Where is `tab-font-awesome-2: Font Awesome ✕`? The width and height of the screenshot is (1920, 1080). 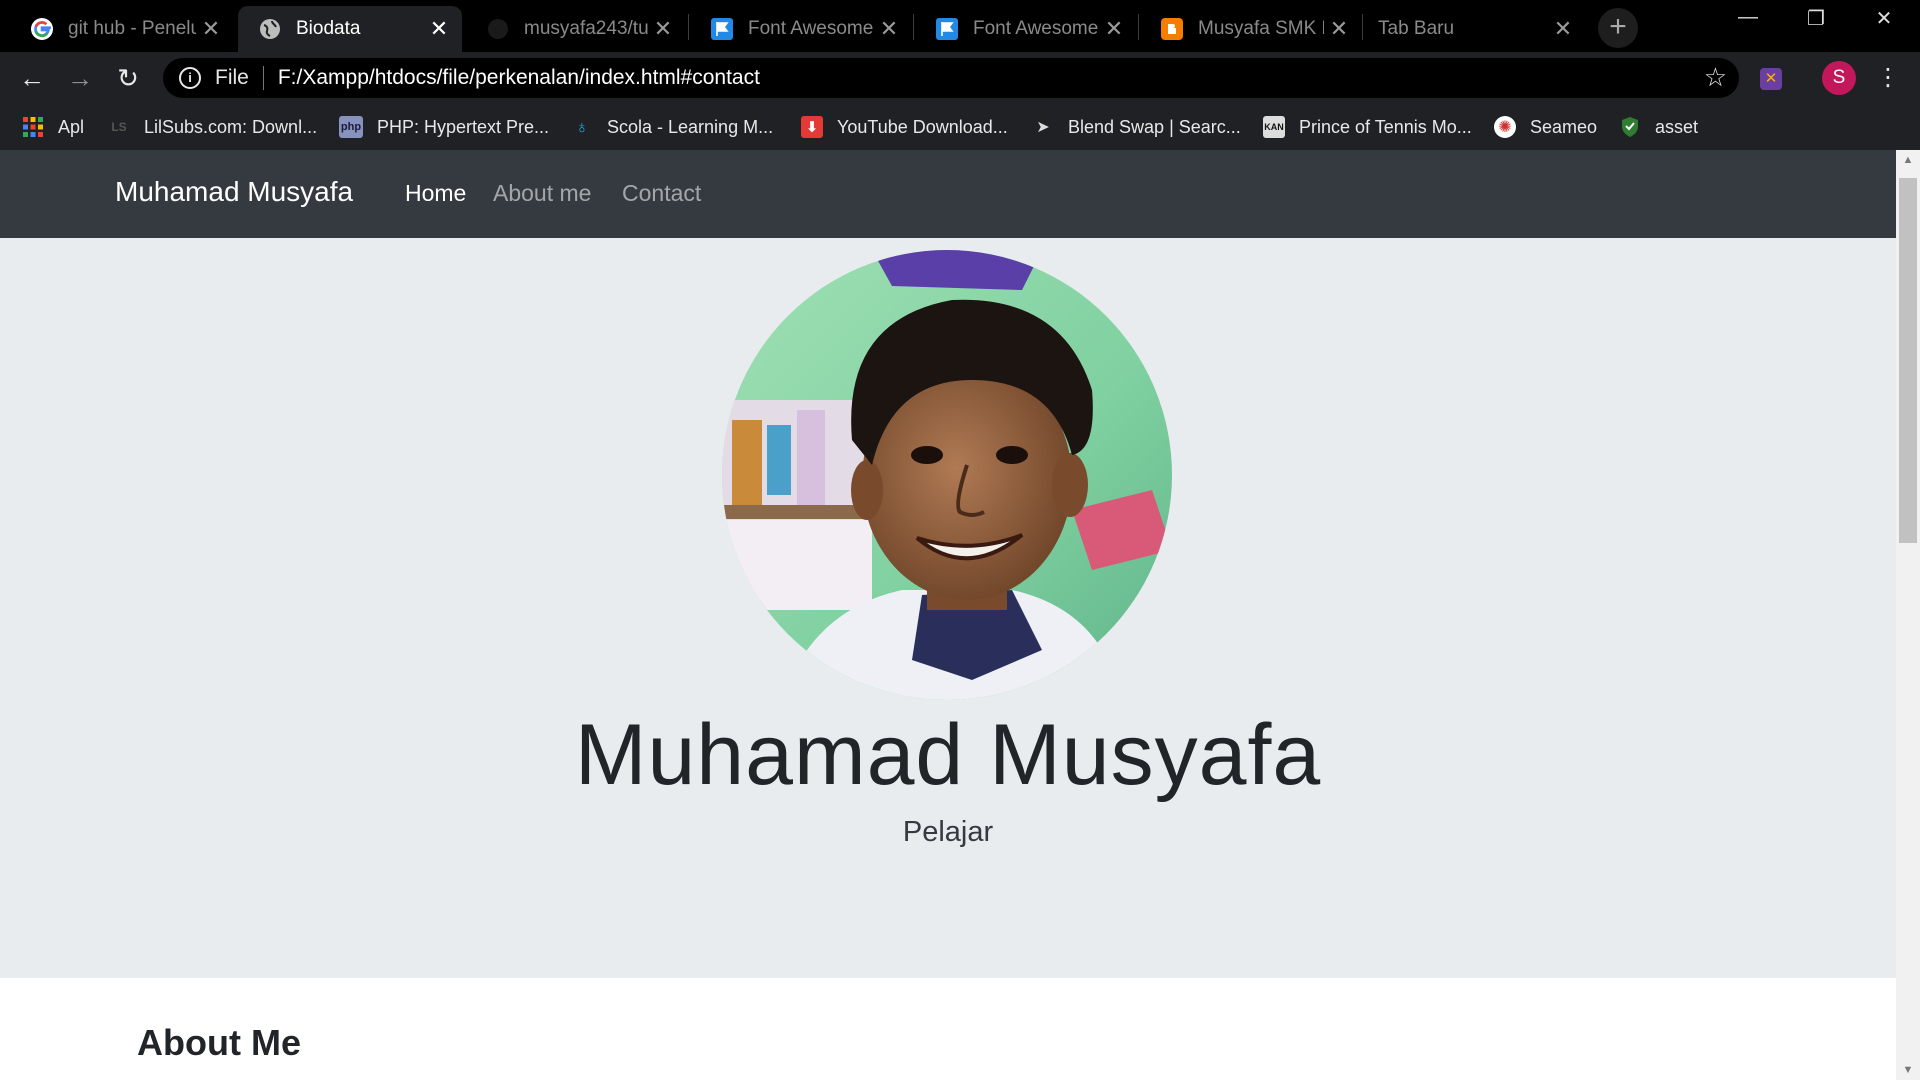 tab-font-awesome-2: Font Awesome ✕ is located at coordinates (1026, 29).